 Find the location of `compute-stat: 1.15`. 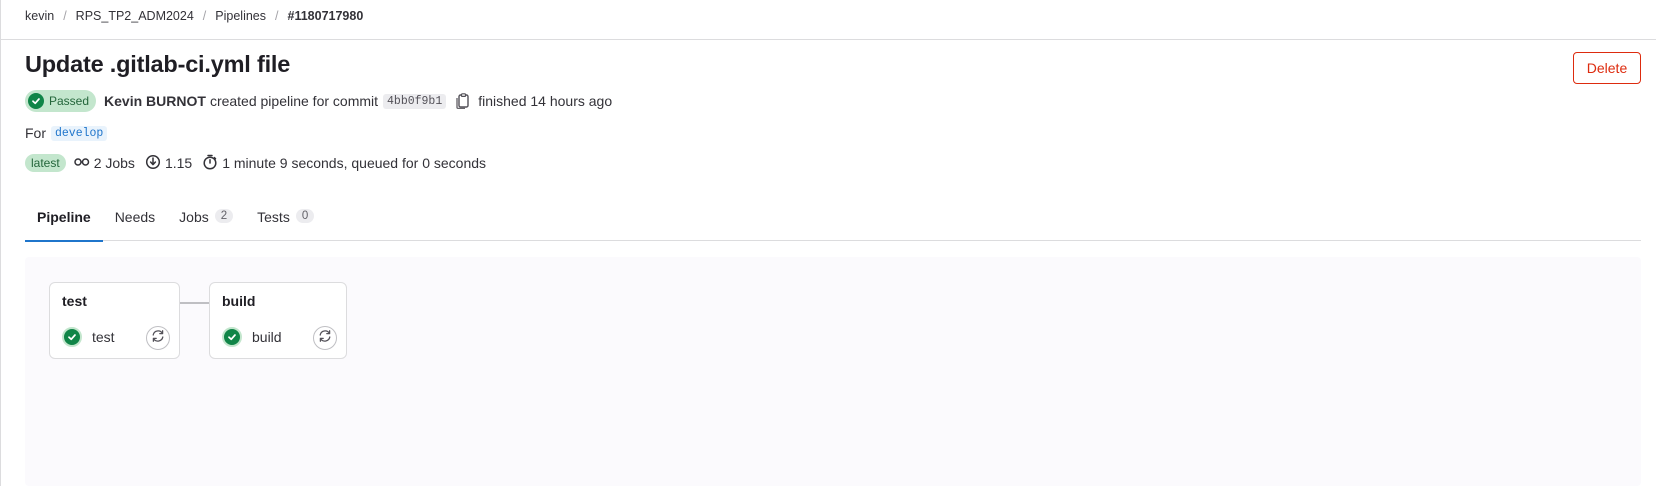

compute-stat: 1.15 is located at coordinates (168, 163).